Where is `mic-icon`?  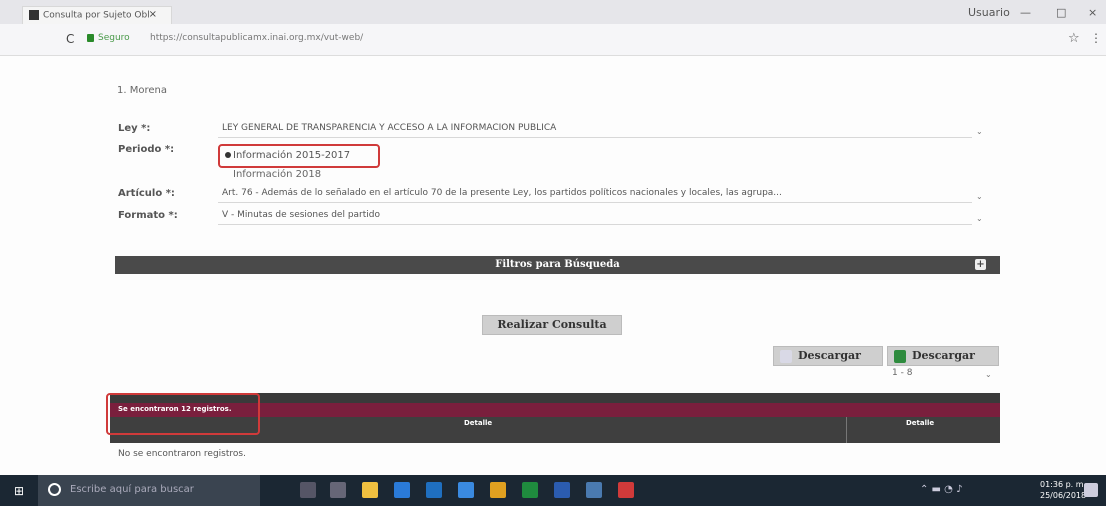 mic-icon is located at coordinates (308, 490).